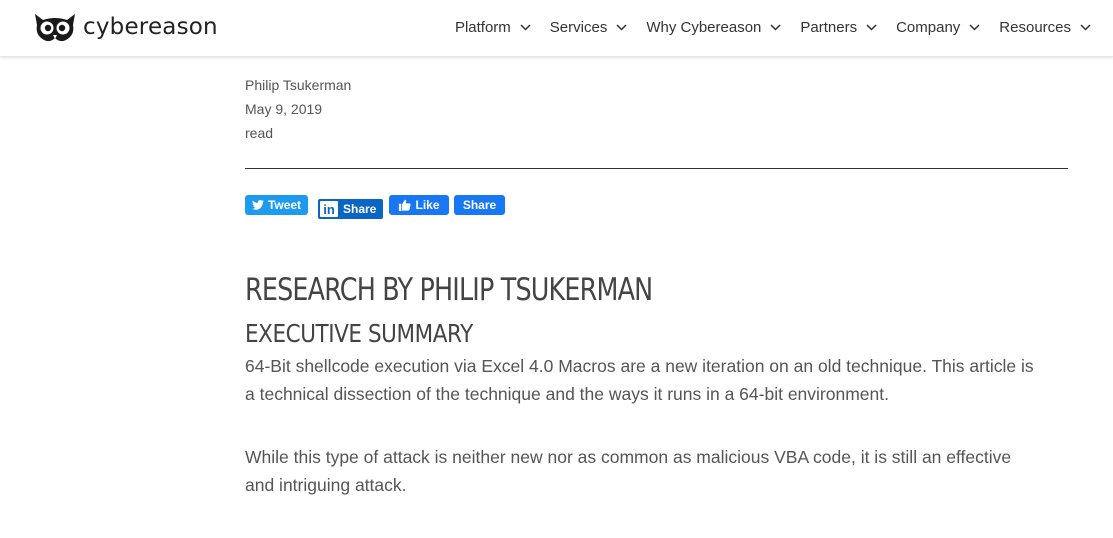 This screenshot has height=538, width=1113. I want to click on publish-date: May 9, 2019, so click(284, 109).